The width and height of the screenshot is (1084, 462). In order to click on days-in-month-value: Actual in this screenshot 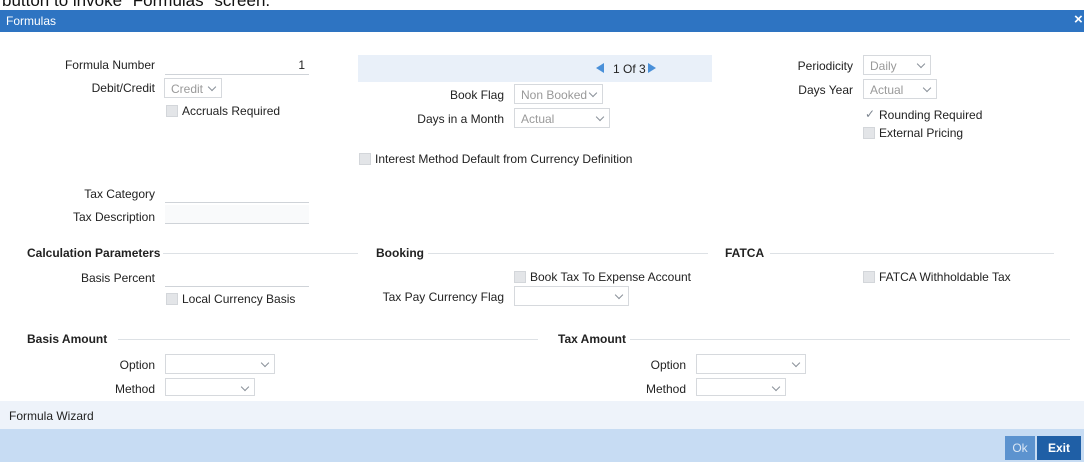, I will do `click(538, 119)`.